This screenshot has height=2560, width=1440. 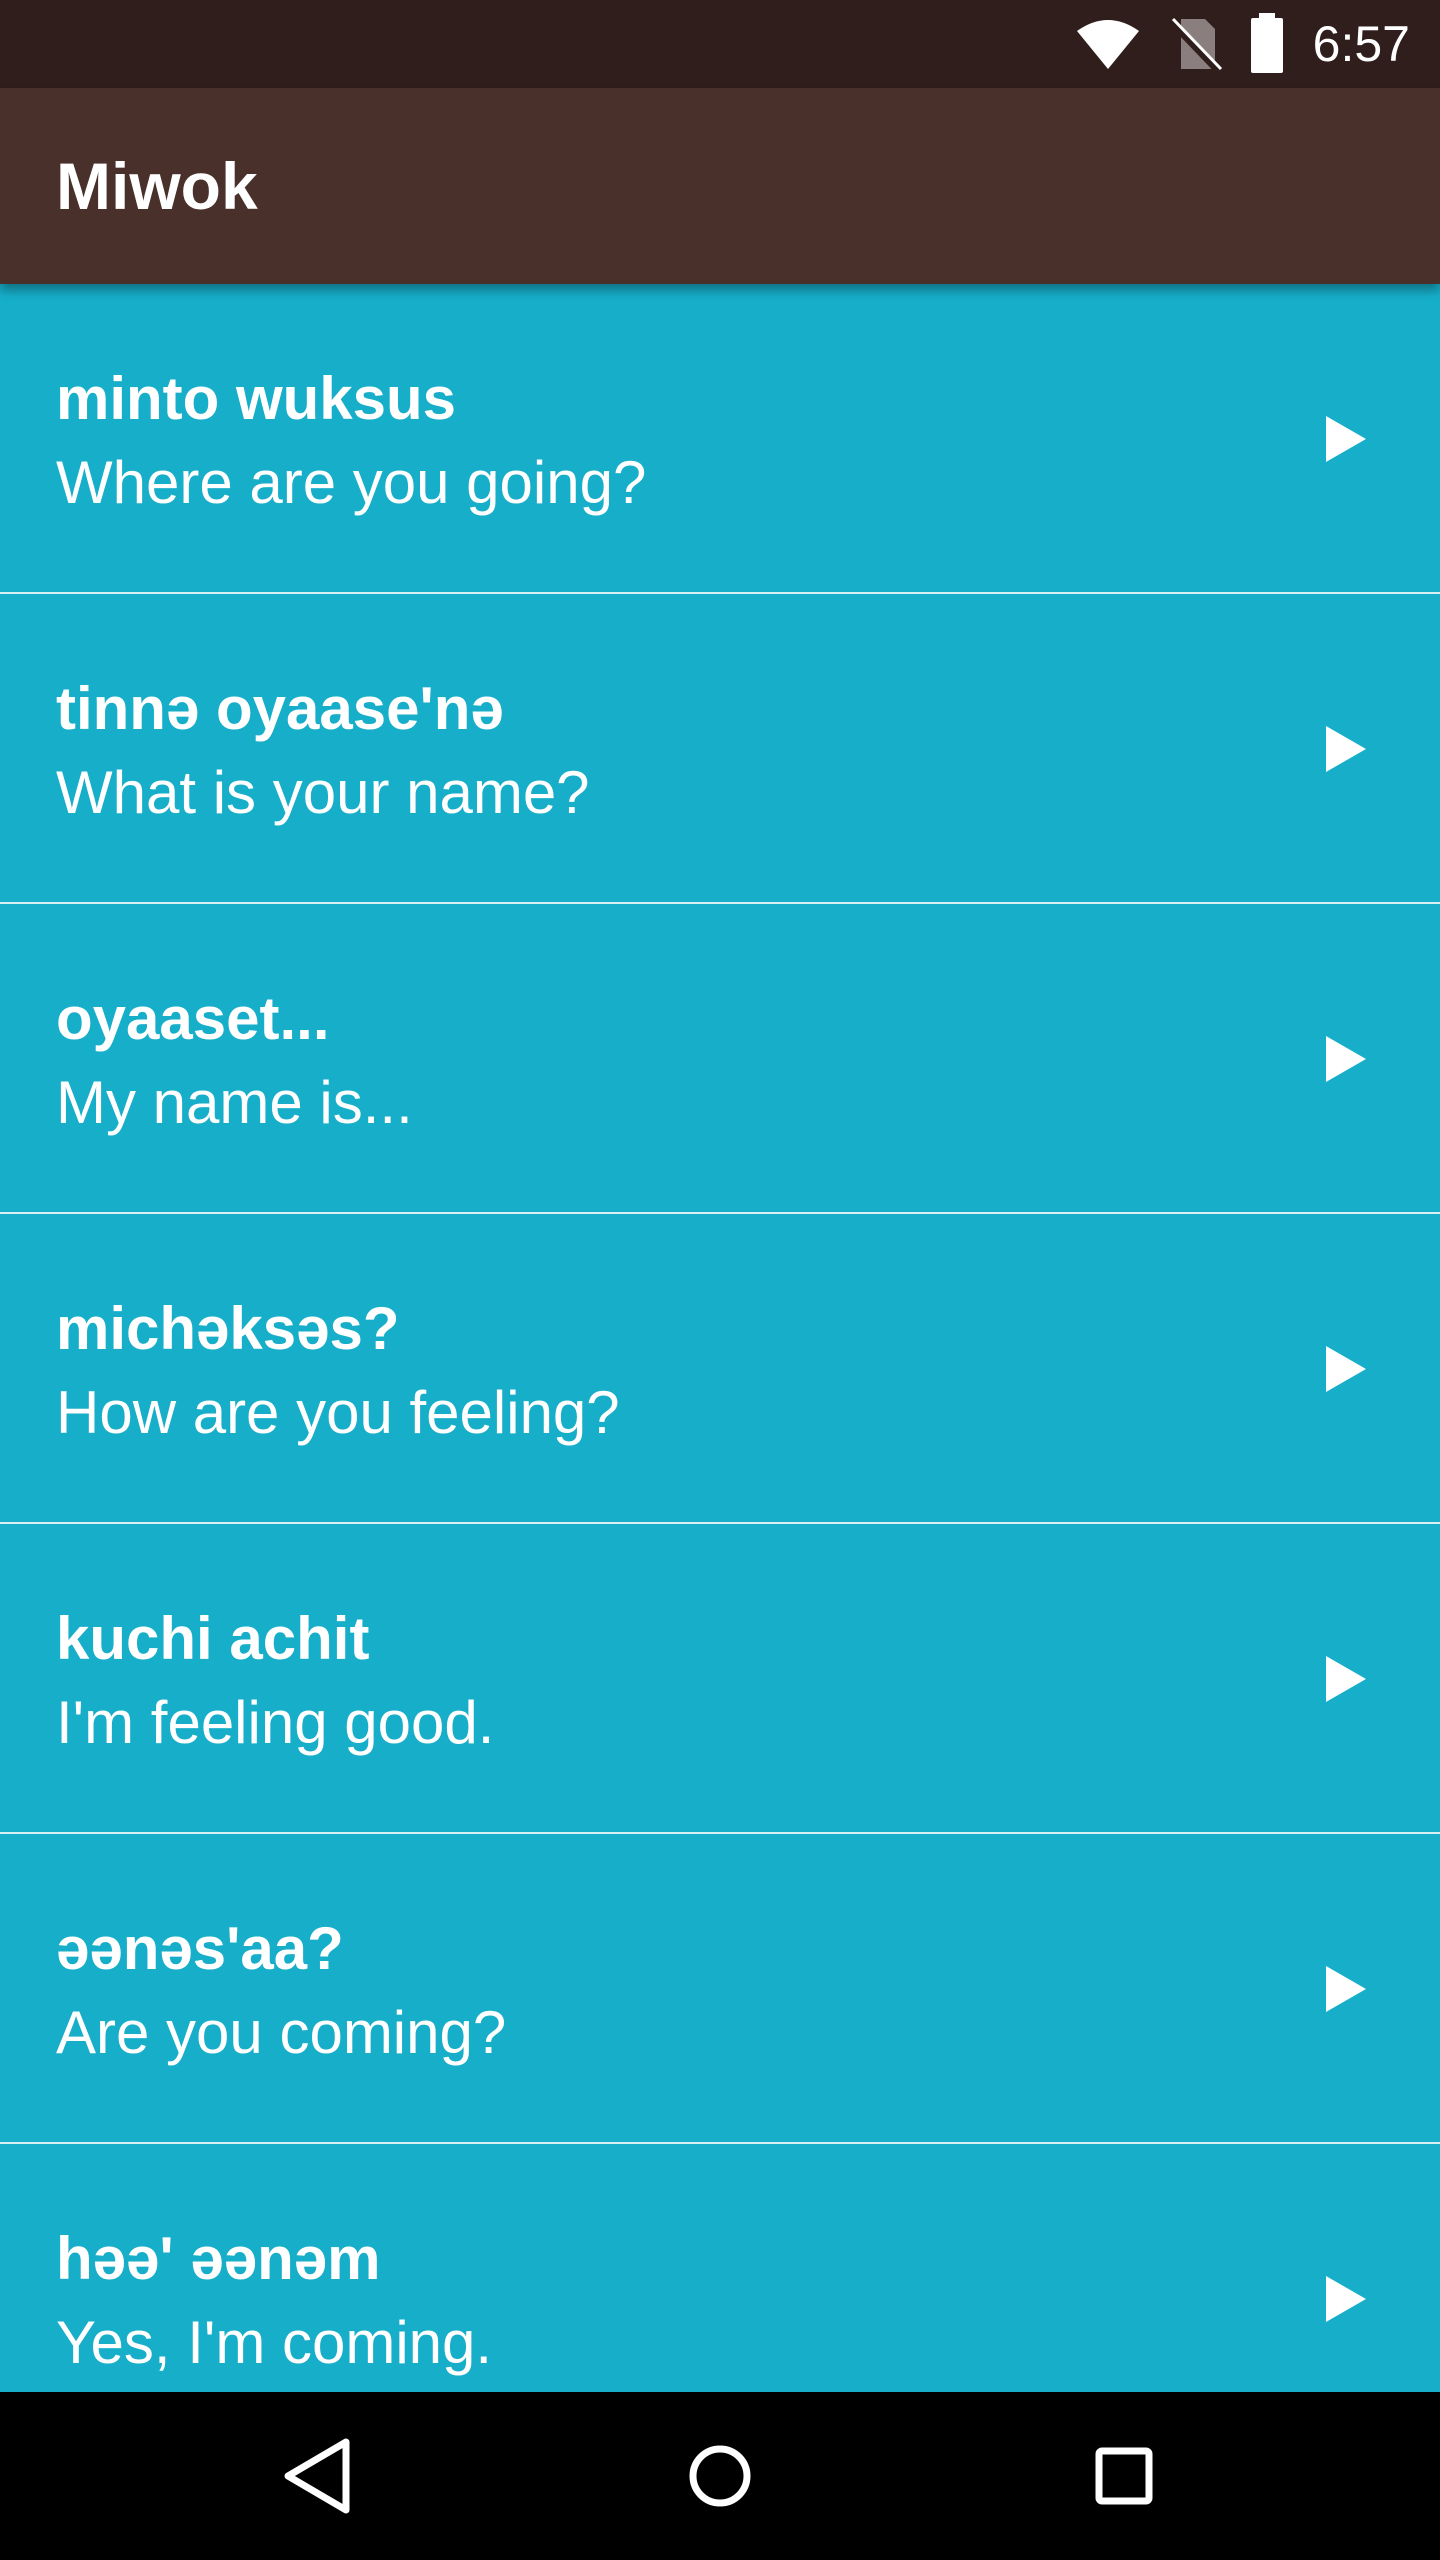 What do you see at coordinates (1242, 44) in the screenshot?
I see `status-icons: 6:57` at bounding box center [1242, 44].